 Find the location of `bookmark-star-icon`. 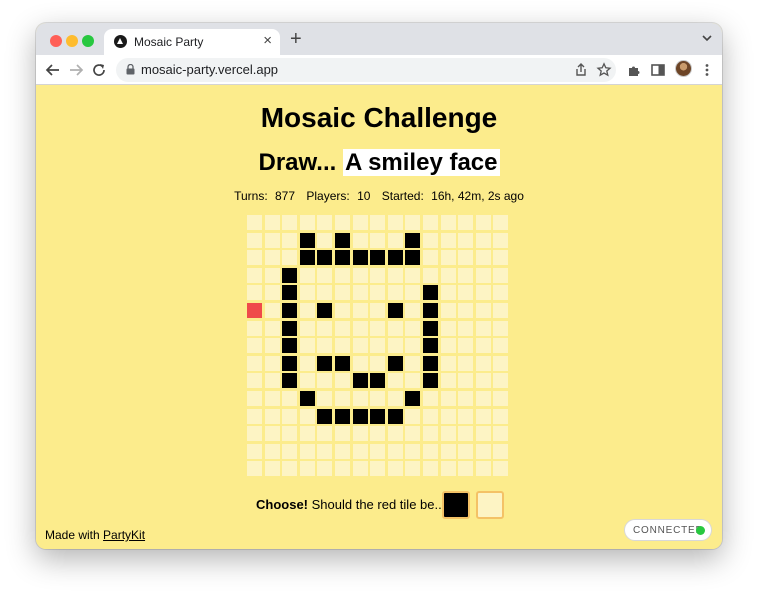

bookmark-star-icon is located at coordinates (604, 70).